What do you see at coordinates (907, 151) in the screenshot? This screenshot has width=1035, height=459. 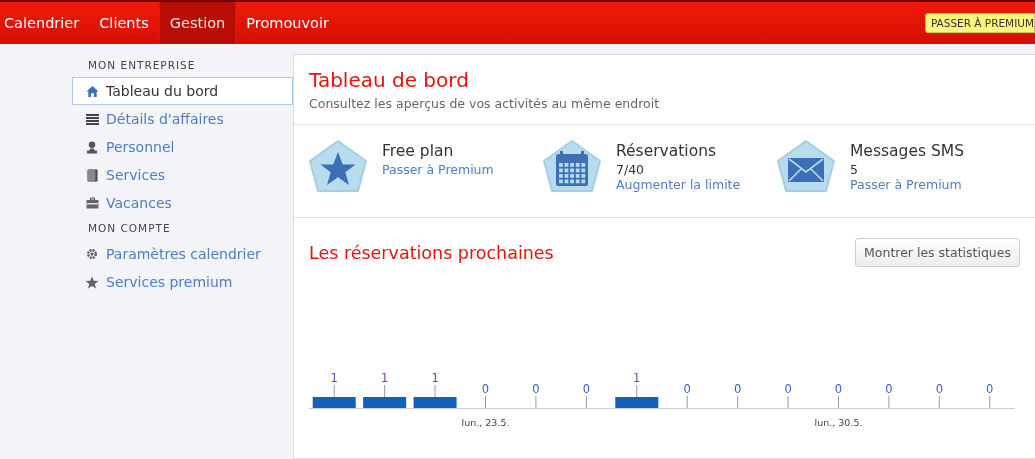 I see `stat-title: Messages SMS` at bounding box center [907, 151].